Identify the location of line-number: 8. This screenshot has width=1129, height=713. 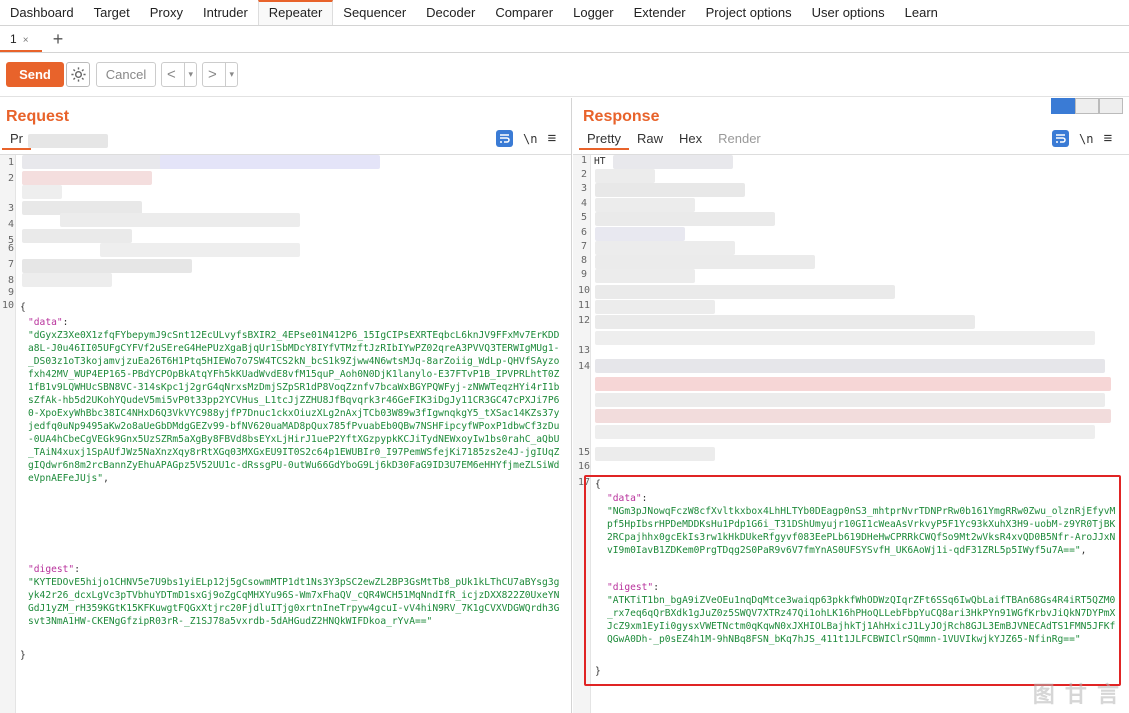
(10, 280).